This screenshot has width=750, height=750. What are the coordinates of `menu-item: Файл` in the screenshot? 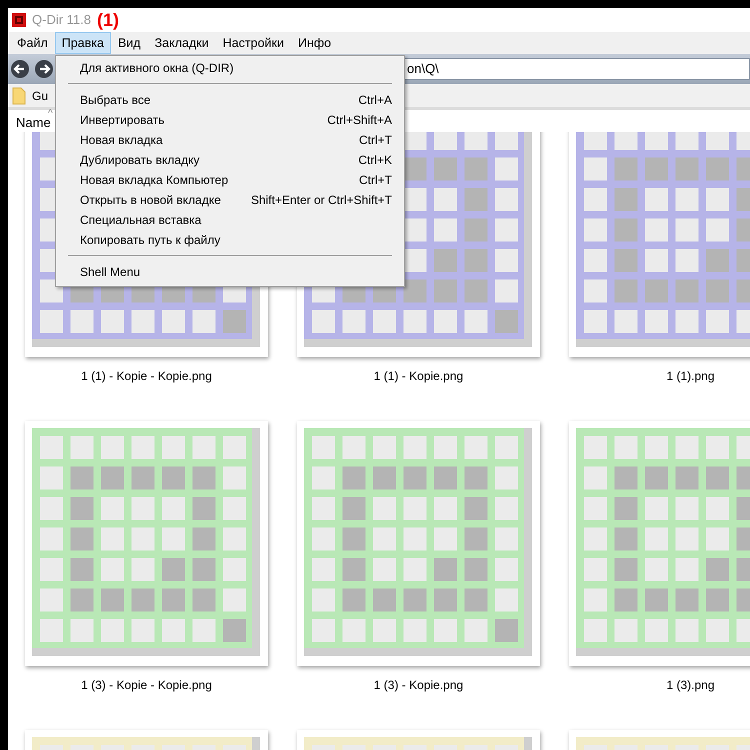 It's located at (32, 43).